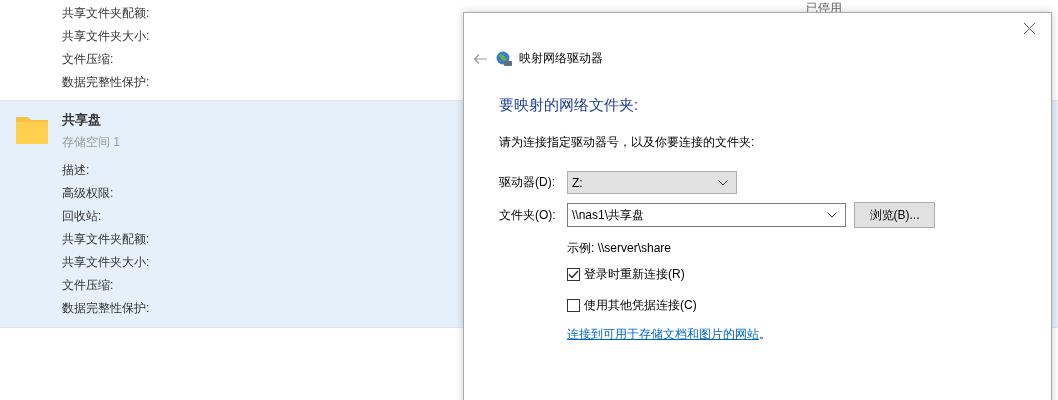  Describe the element at coordinates (91, 142) in the screenshot. I see `storage-label: 存储空间 1` at that location.